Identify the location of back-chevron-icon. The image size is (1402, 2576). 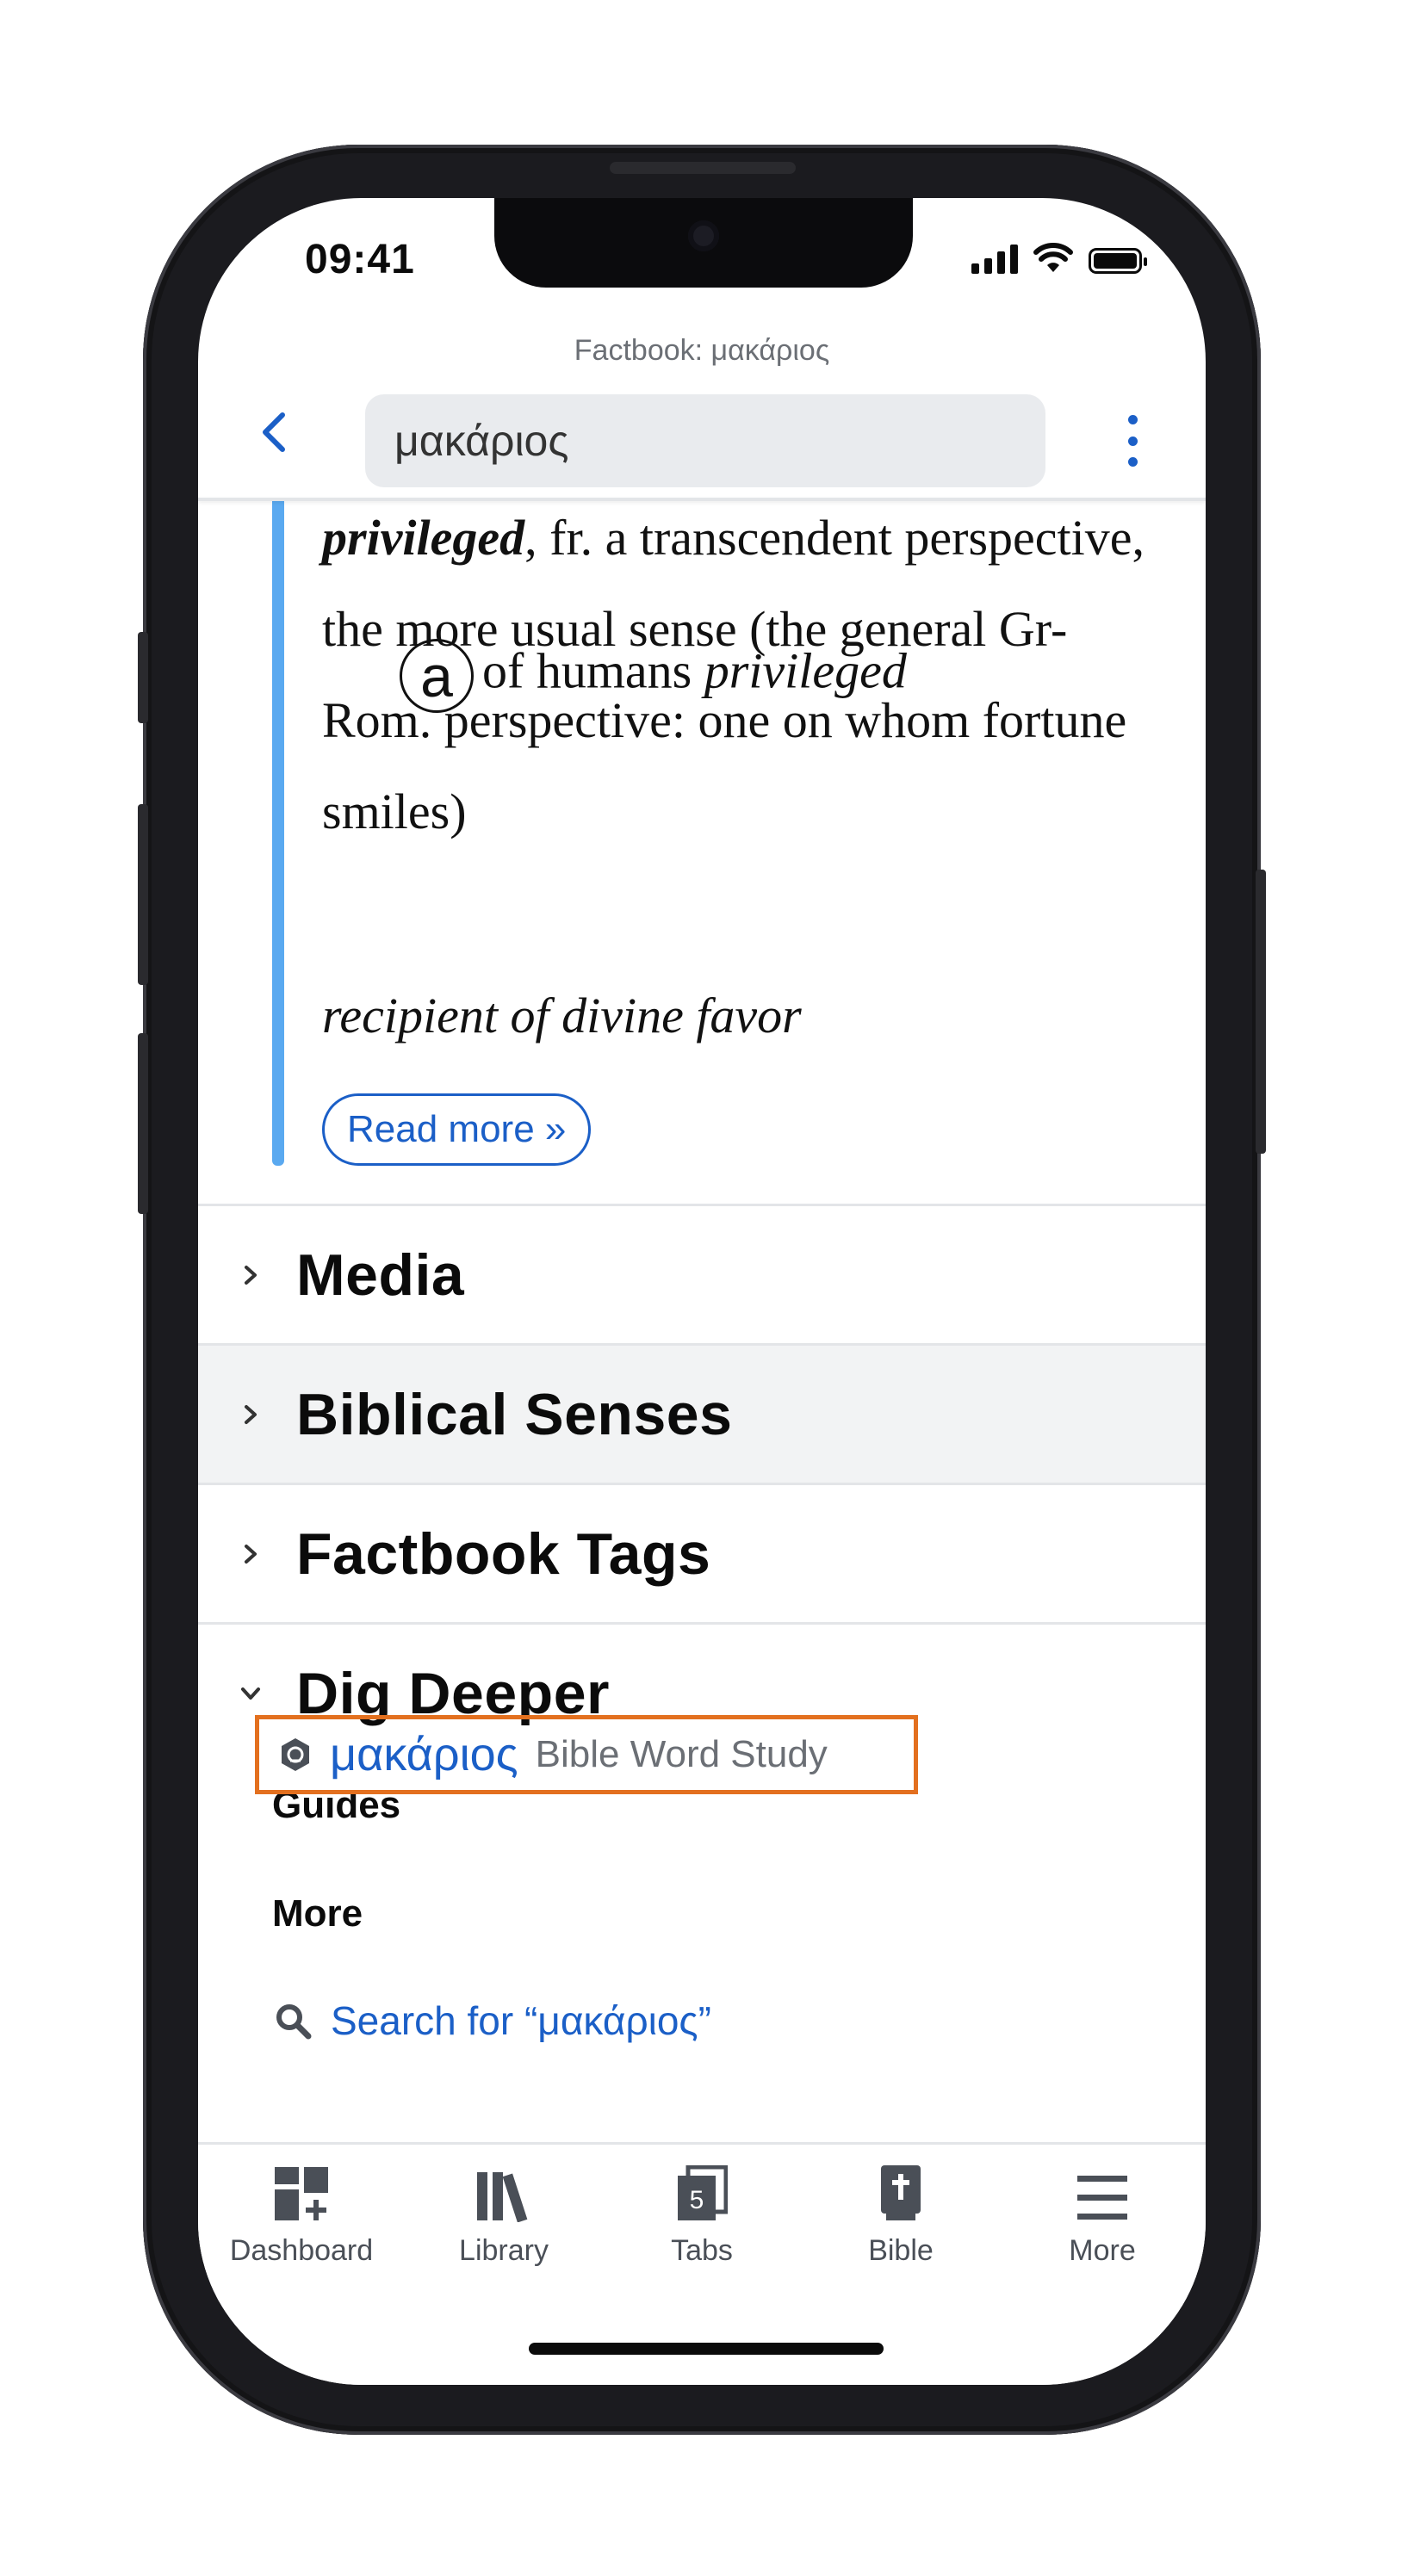
(276, 432).